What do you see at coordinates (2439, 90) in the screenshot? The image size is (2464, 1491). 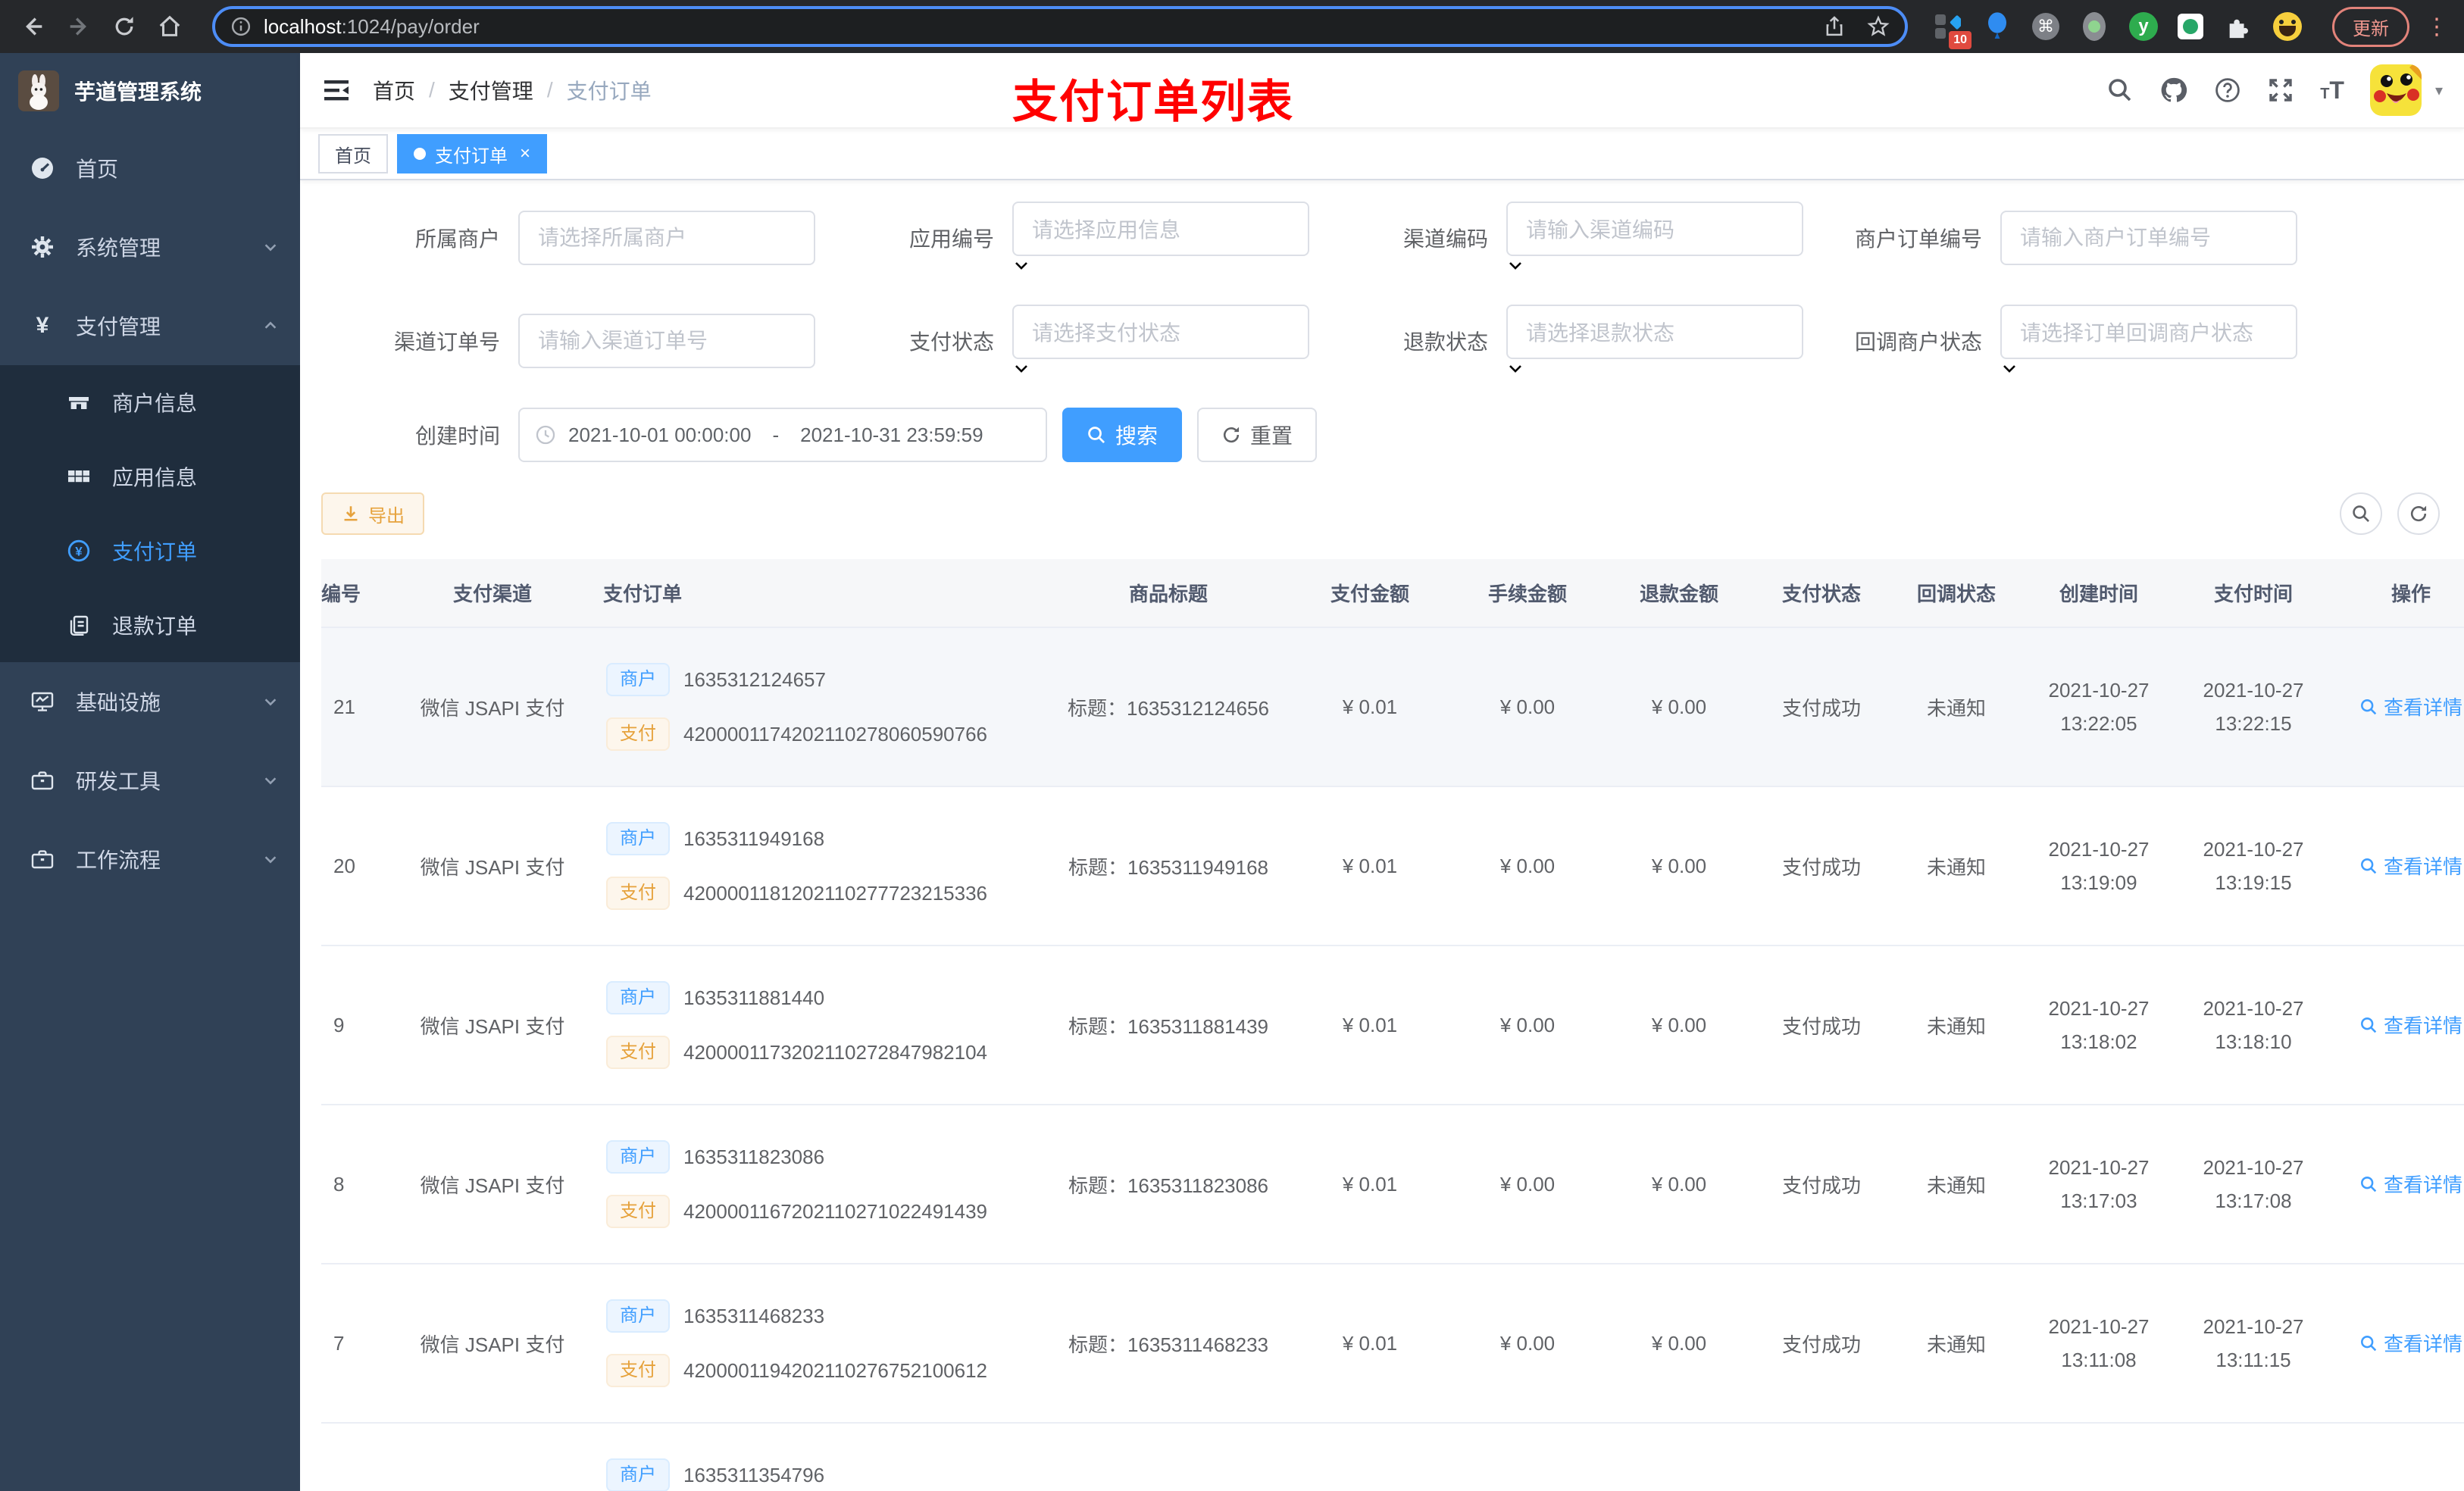 I see `caret-down-icon: ▾` at bounding box center [2439, 90].